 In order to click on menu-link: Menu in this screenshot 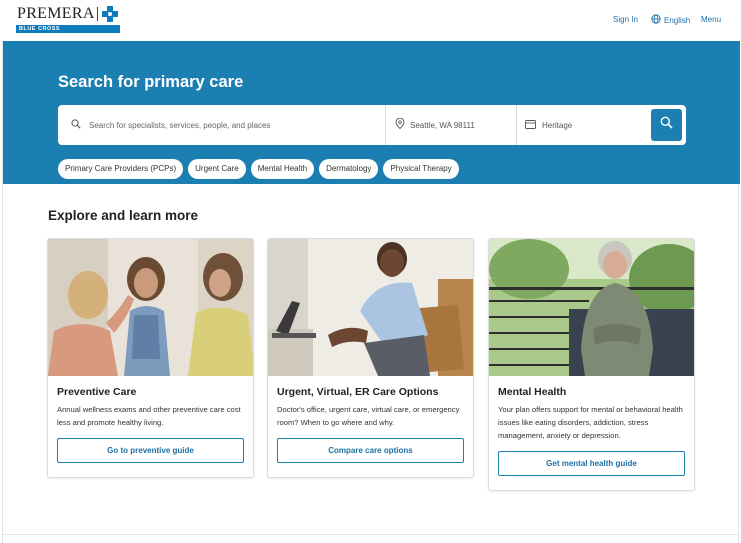, I will do `click(711, 20)`.